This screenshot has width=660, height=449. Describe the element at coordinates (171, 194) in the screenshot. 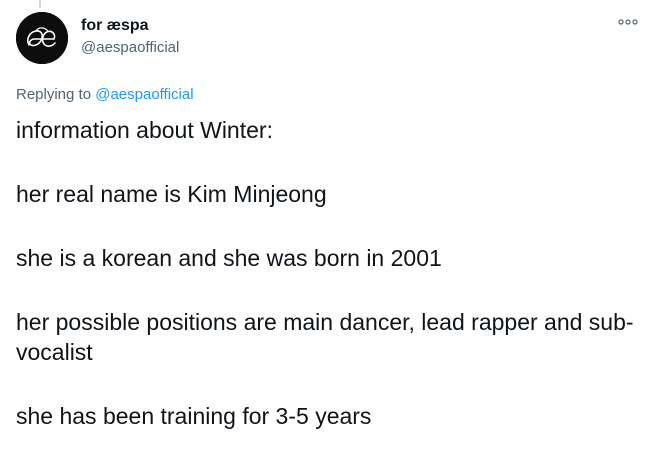

I see `tweet-paragraph: her real name is Kim Minjeong` at that location.